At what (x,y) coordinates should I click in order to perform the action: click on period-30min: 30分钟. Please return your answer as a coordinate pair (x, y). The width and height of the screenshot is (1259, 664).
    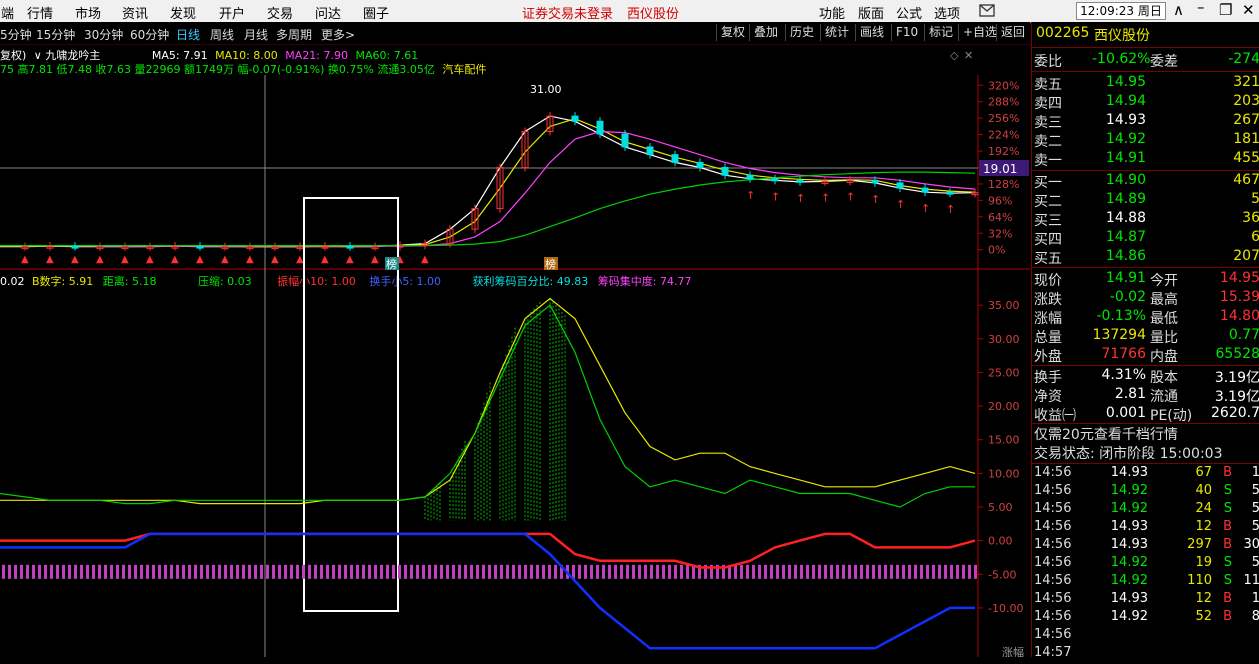
    Looking at the image, I should click on (103, 34).